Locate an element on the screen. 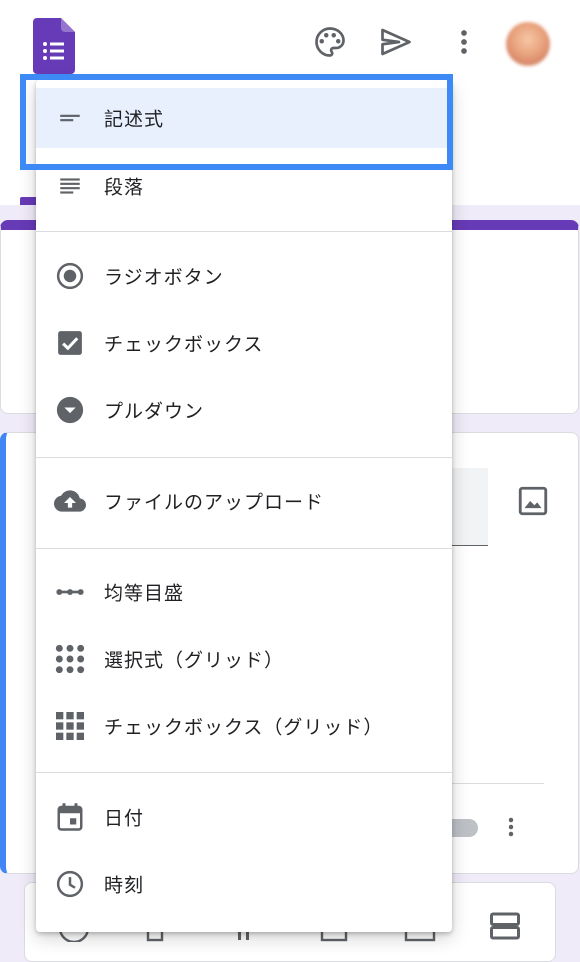 This screenshot has width=580, height=962. menu-item-label: 記述式 is located at coordinates (134, 119).